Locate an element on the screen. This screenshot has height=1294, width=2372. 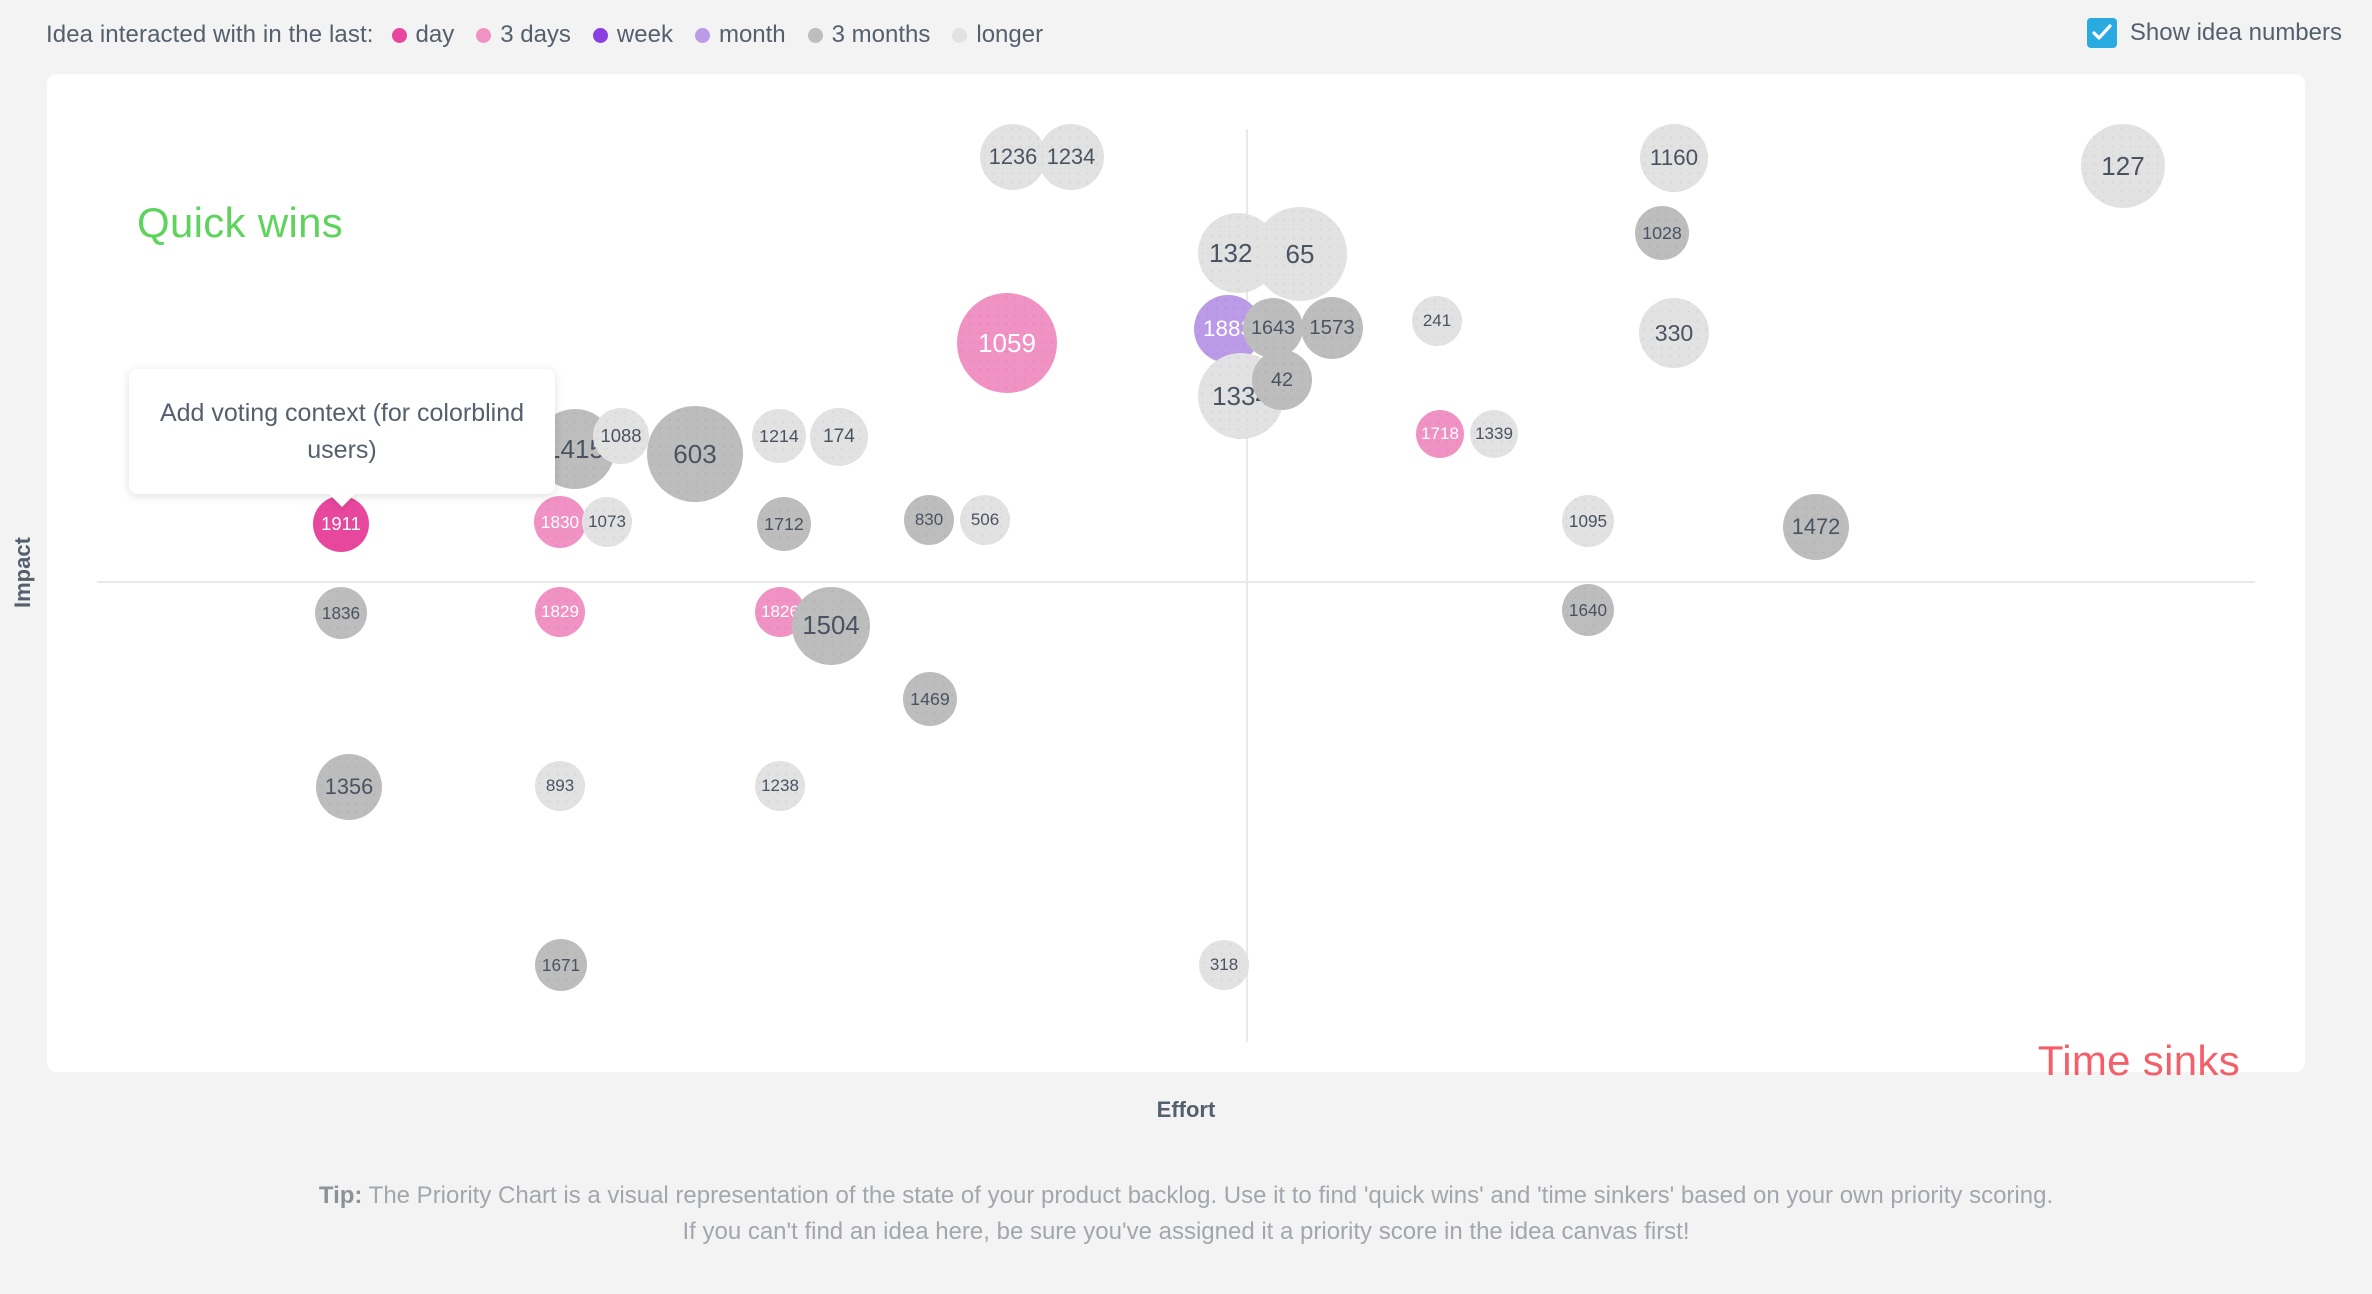
idea-bubble: 1829 is located at coordinates (560, 612).